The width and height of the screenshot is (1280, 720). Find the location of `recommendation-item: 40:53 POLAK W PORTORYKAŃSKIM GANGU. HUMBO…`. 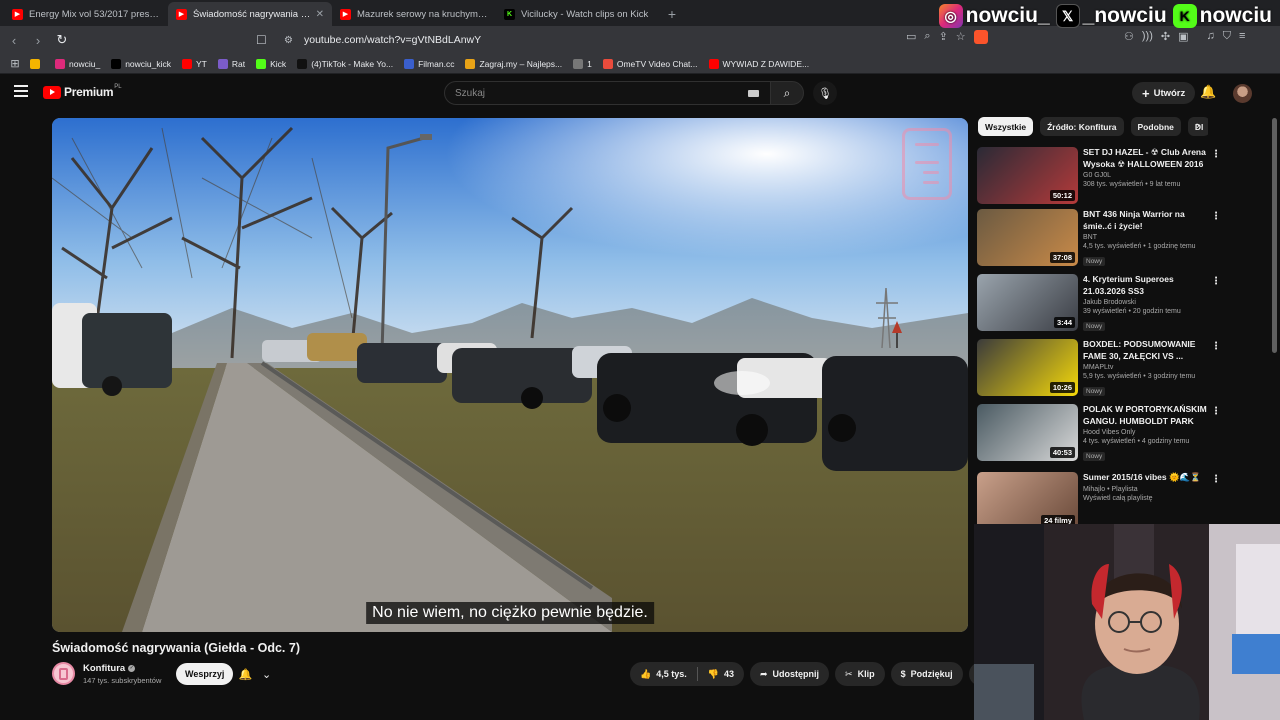

recommendation-item: 40:53 POLAK W PORTORYKAŃSKIM GANGU. HUMBO… is located at coordinates (1102, 433).